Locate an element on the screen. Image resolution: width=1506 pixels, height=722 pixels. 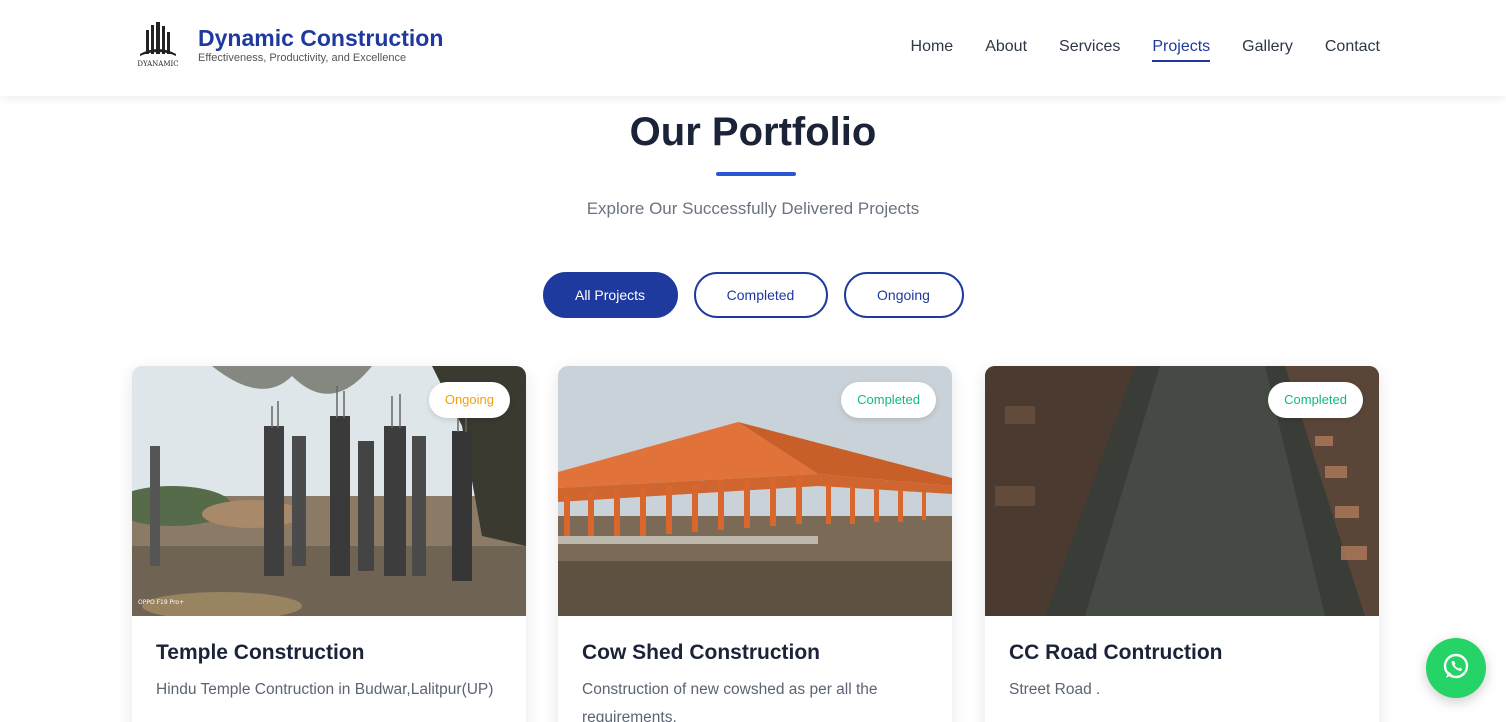
whatsapp-button is located at coordinates (1456, 668).